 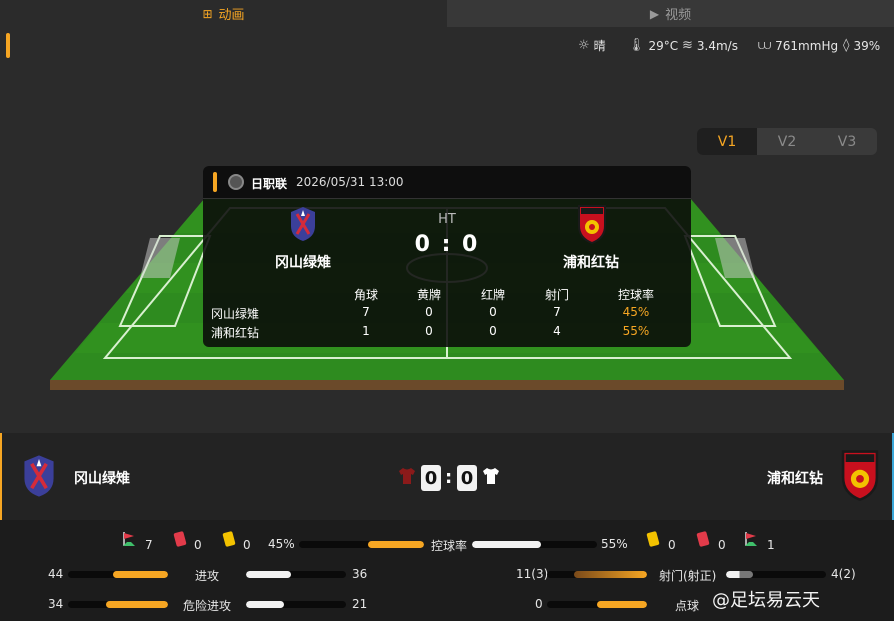 What do you see at coordinates (776, 574) in the screenshot?
I see `shots-away-bar` at bounding box center [776, 574].